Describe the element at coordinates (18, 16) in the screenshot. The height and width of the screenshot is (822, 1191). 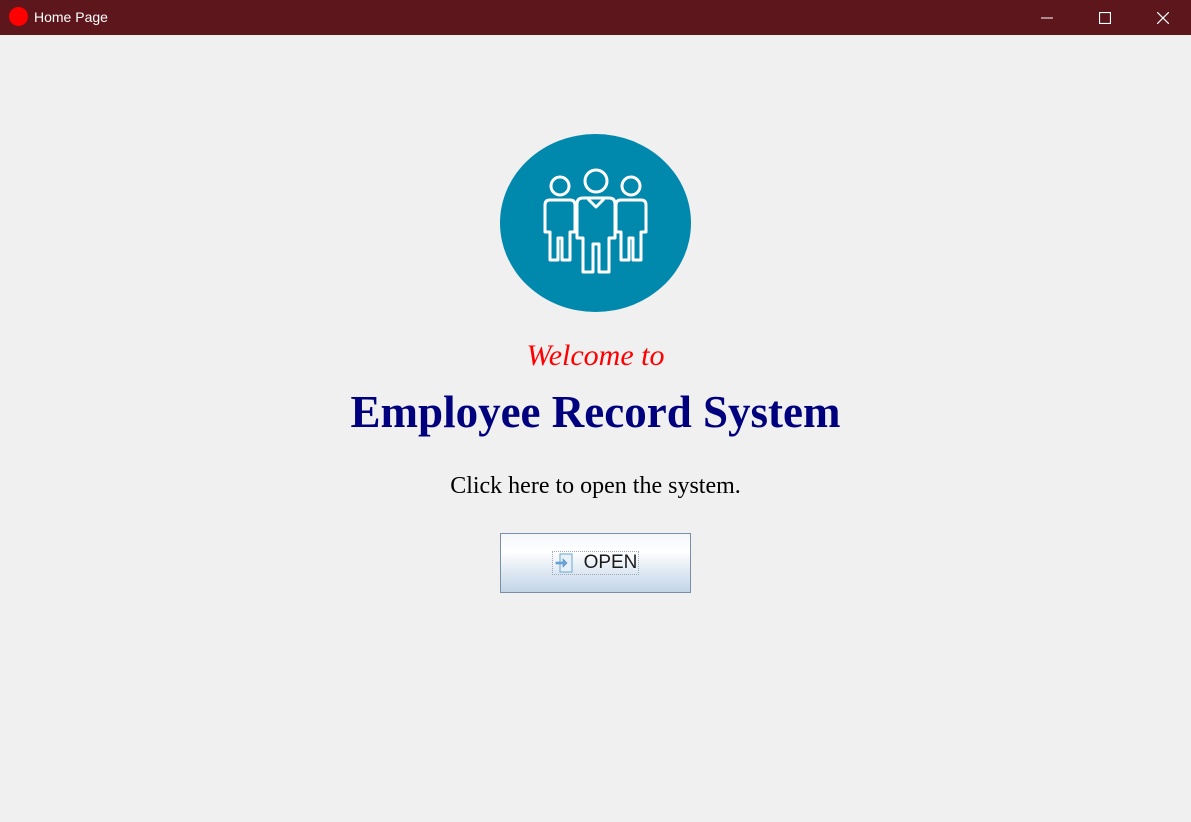
I see `app-icon` at that location.